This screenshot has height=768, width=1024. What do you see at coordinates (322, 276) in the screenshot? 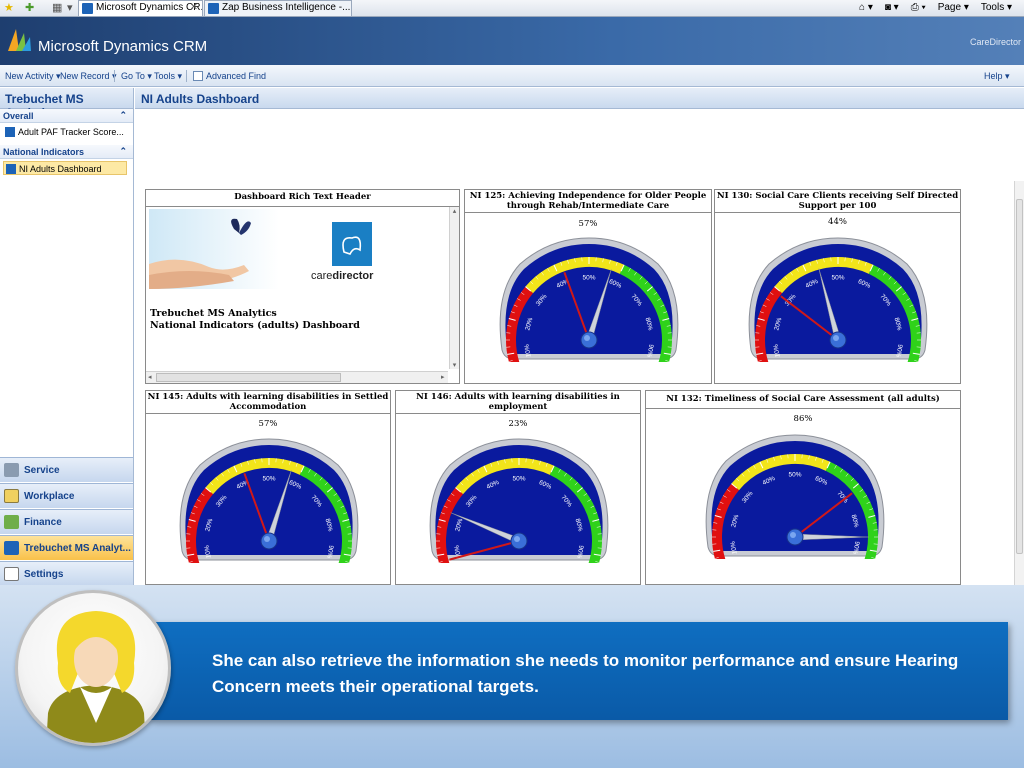
I see `brand-prefix: care` at bounding box center [322, 276].